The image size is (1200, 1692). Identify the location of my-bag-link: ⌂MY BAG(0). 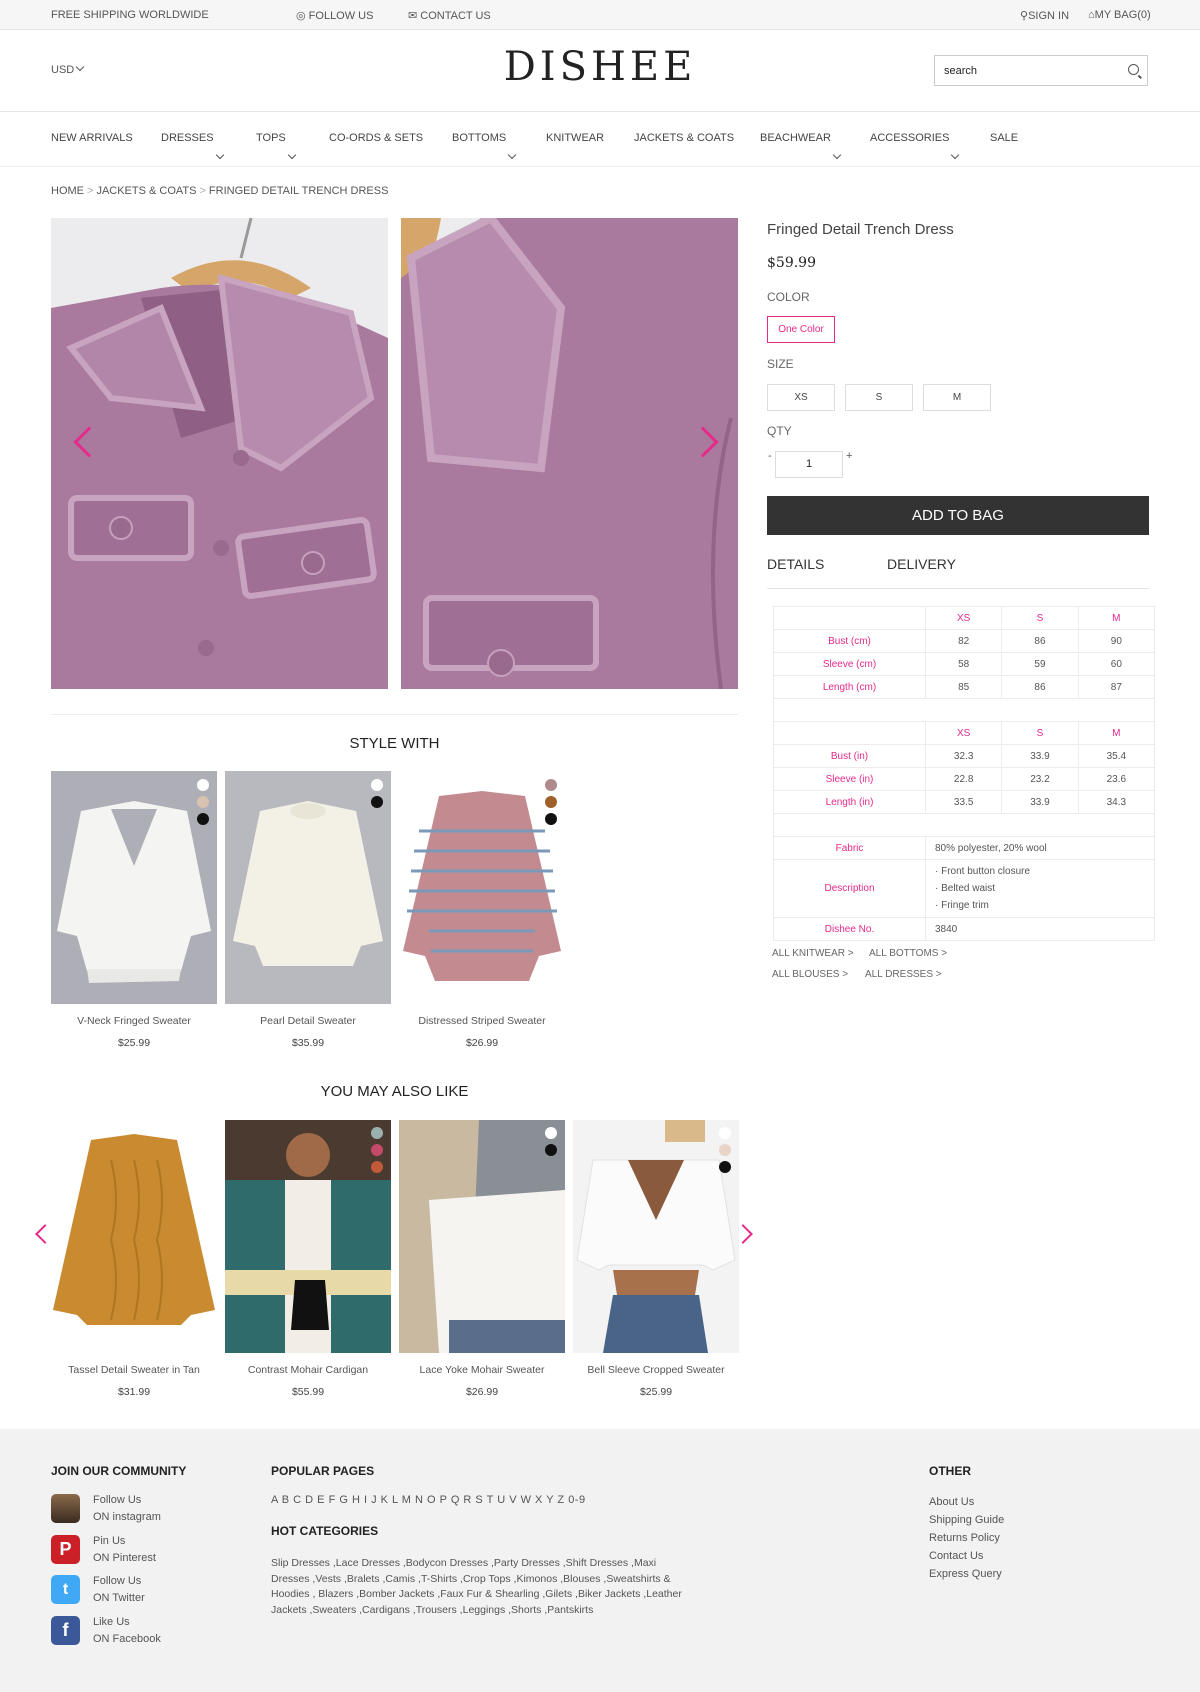
(1119, 15).